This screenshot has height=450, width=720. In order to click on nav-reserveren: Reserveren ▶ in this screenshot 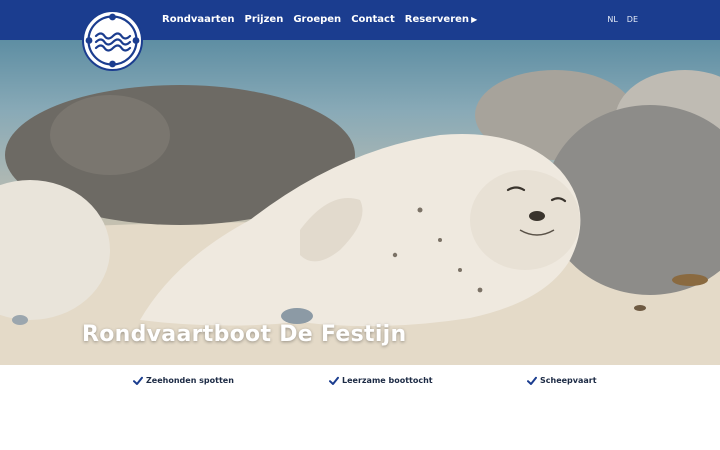, I will do `click(441, 20)`.